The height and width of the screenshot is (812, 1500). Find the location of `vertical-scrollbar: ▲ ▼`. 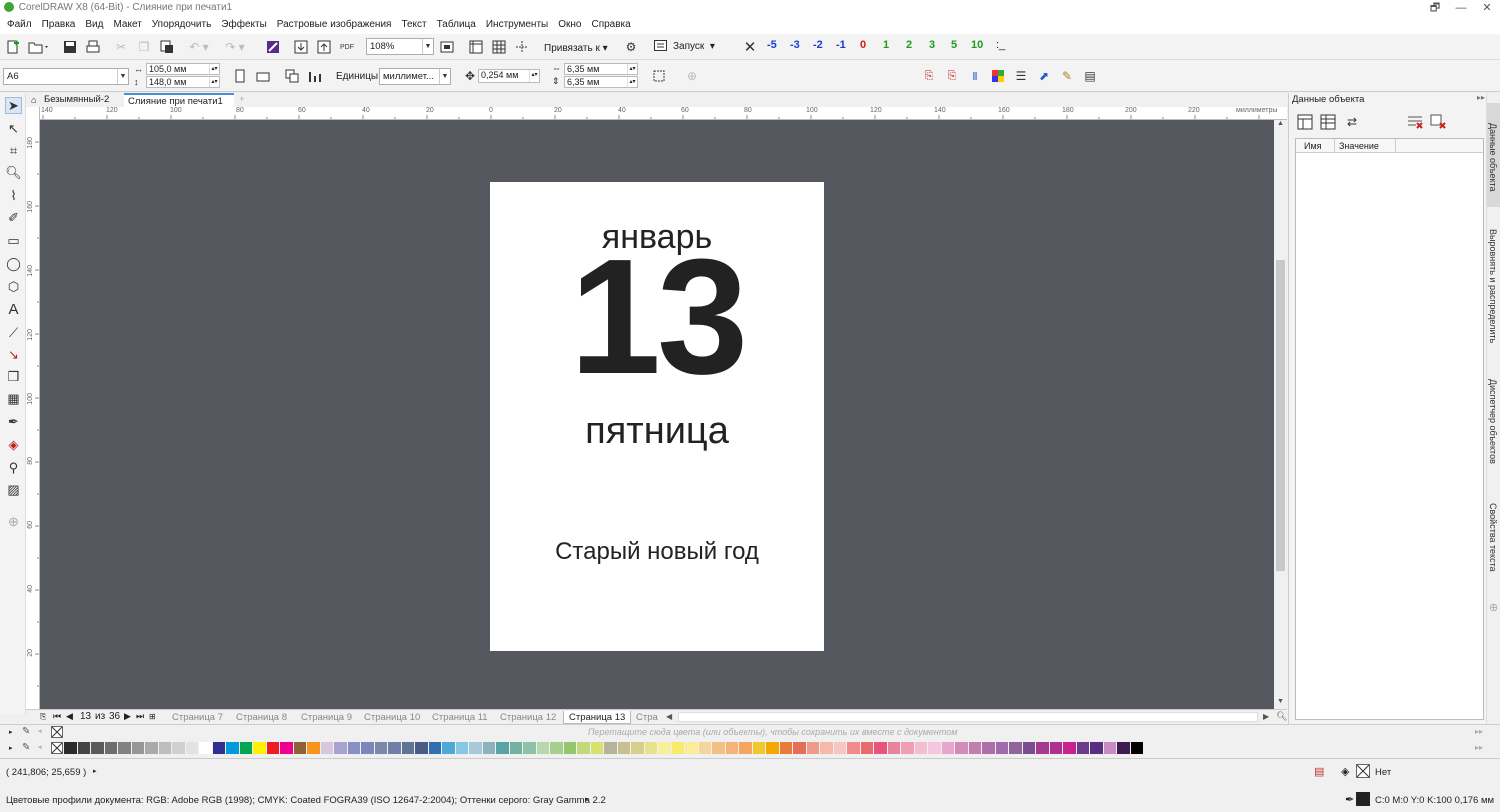

vertical-scrollbar: ▲ ▼ is located at coordinates (1280, 414).